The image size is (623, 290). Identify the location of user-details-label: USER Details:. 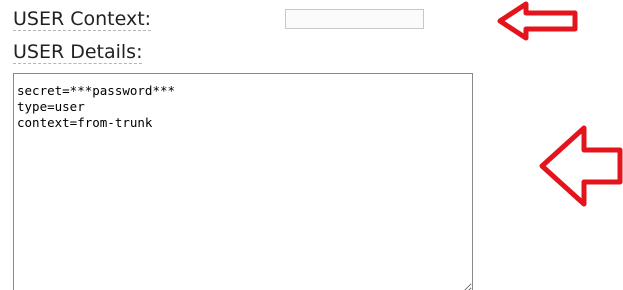
(78, 52).